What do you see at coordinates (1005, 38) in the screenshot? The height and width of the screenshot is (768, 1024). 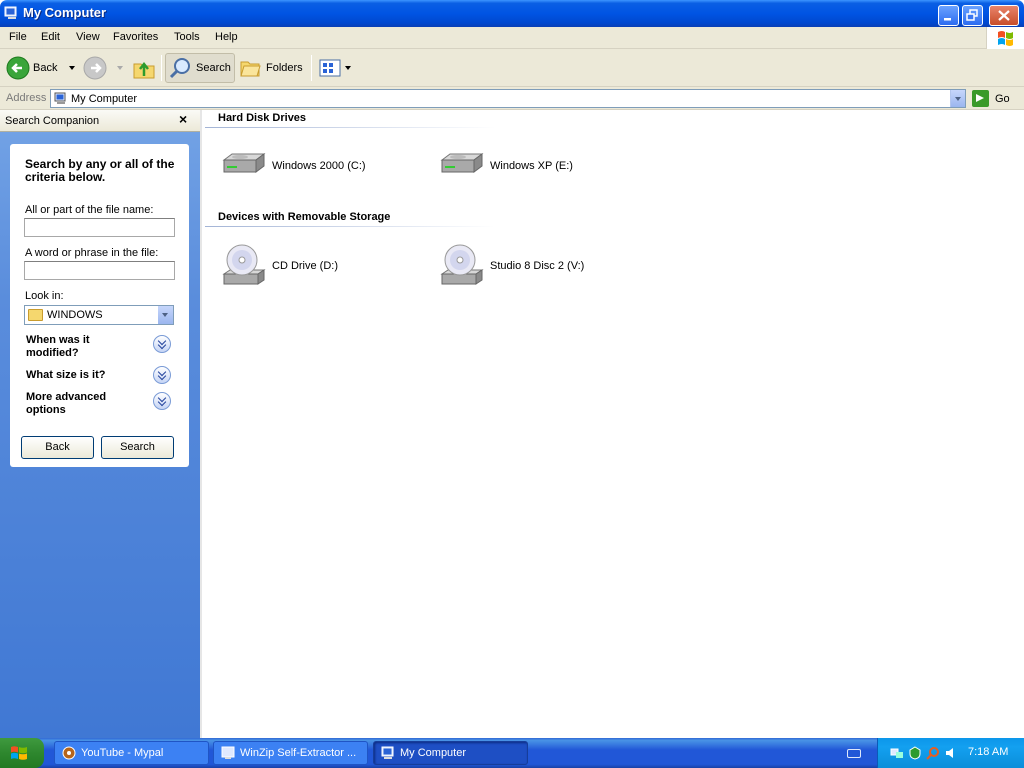 I see `windows-logo` at bounding box center [1005, 38].